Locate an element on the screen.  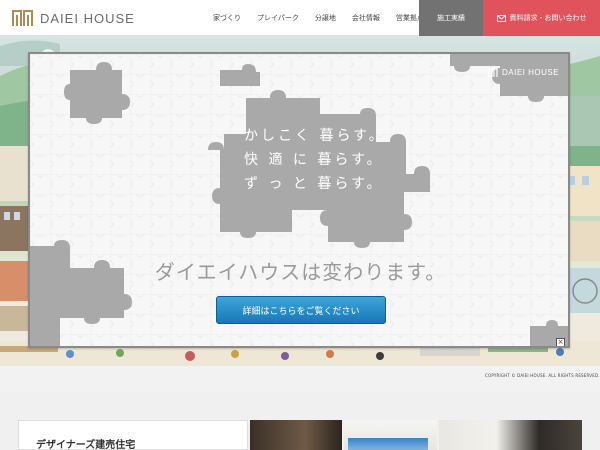
mail-icon is located at coordinates (501, 18).